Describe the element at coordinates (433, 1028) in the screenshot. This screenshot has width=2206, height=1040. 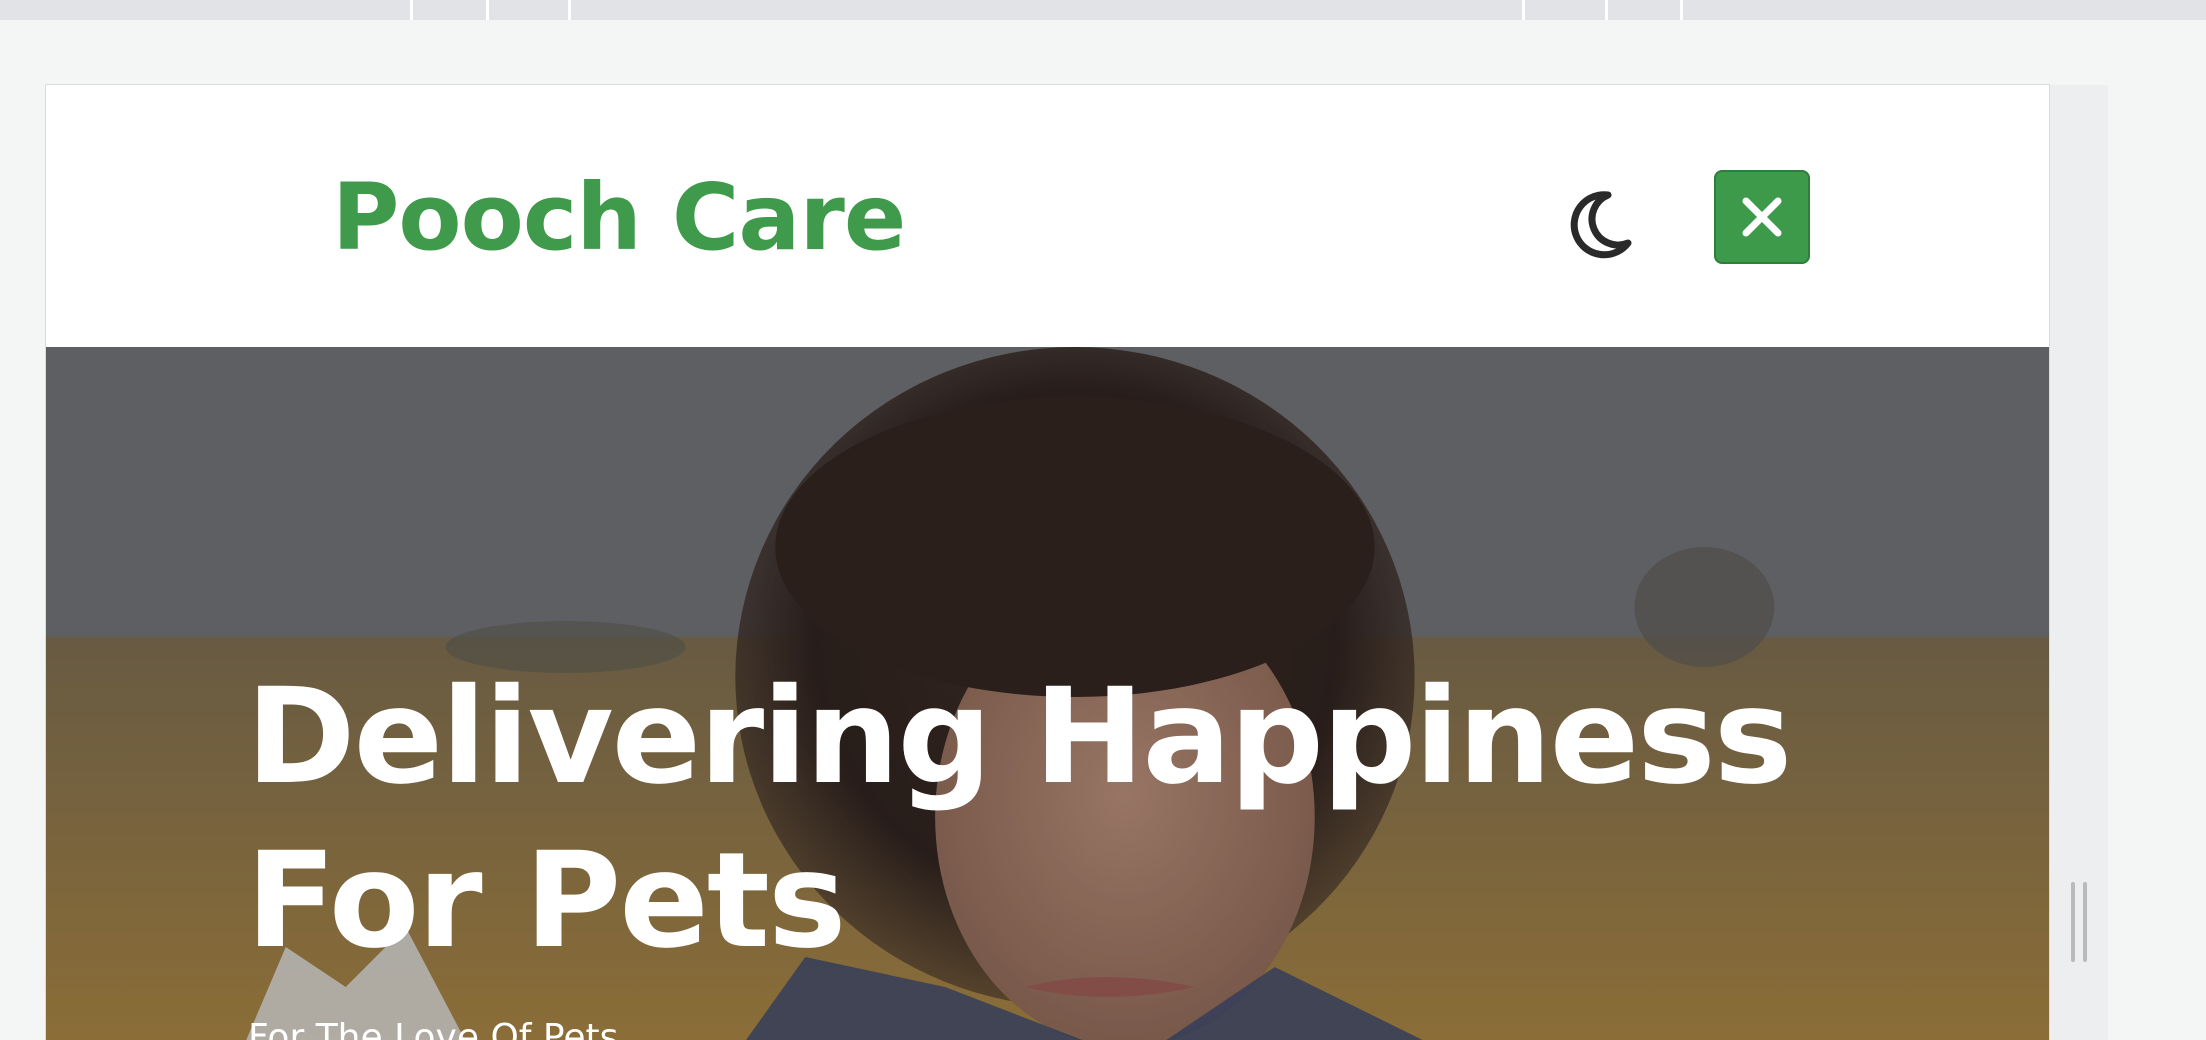
I see `hero-subtitle: For The Love Of Pets` at that location.